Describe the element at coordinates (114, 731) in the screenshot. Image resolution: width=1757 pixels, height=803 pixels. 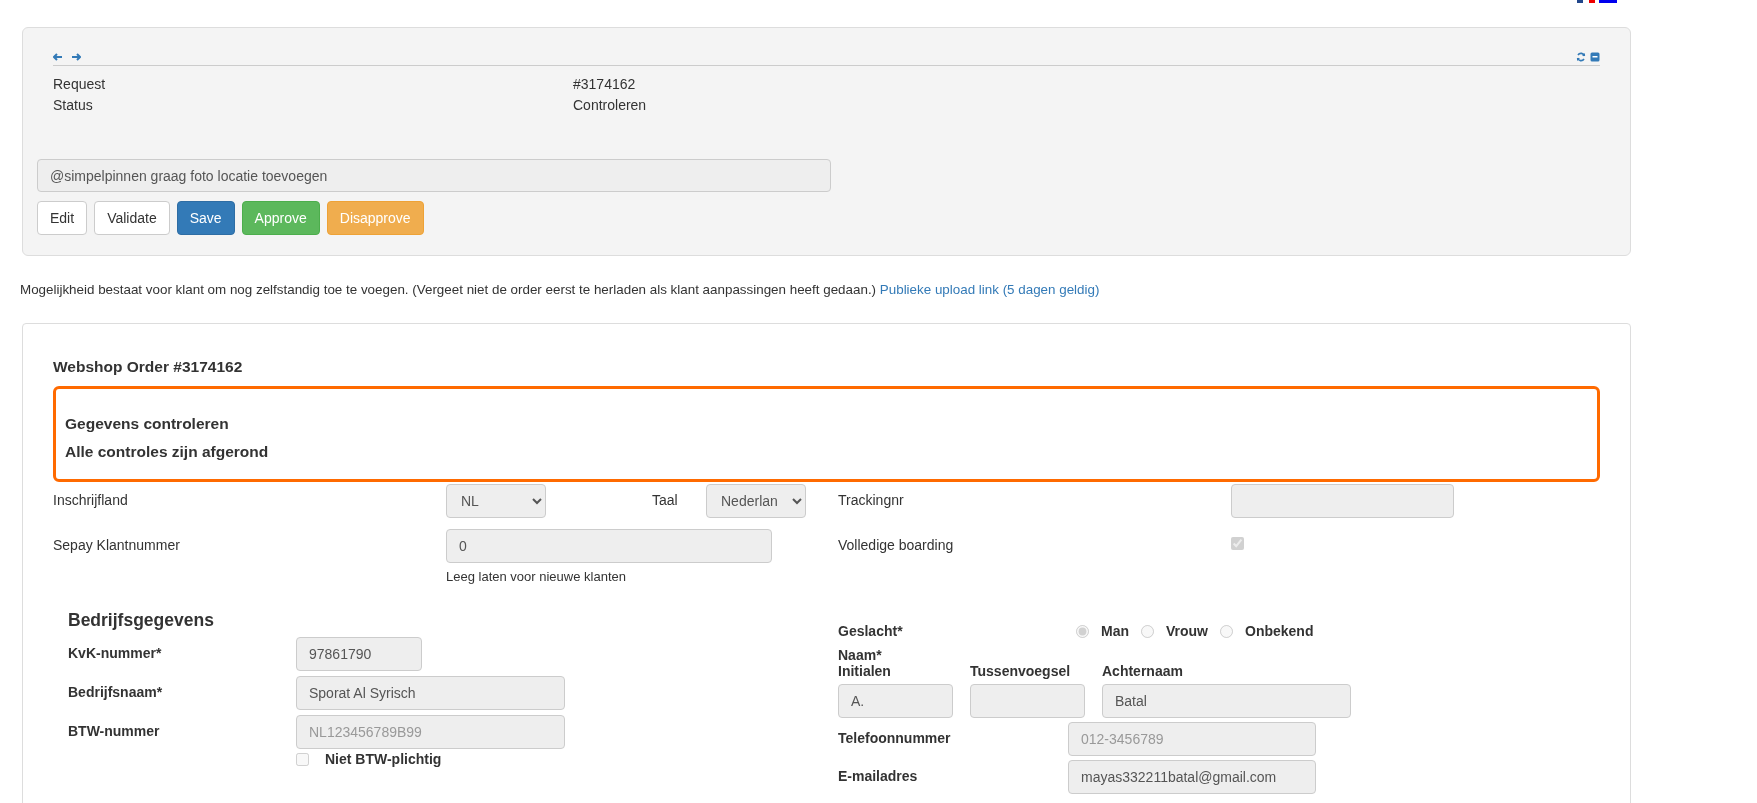
I see `field-label: BTW-nummer` at that location.